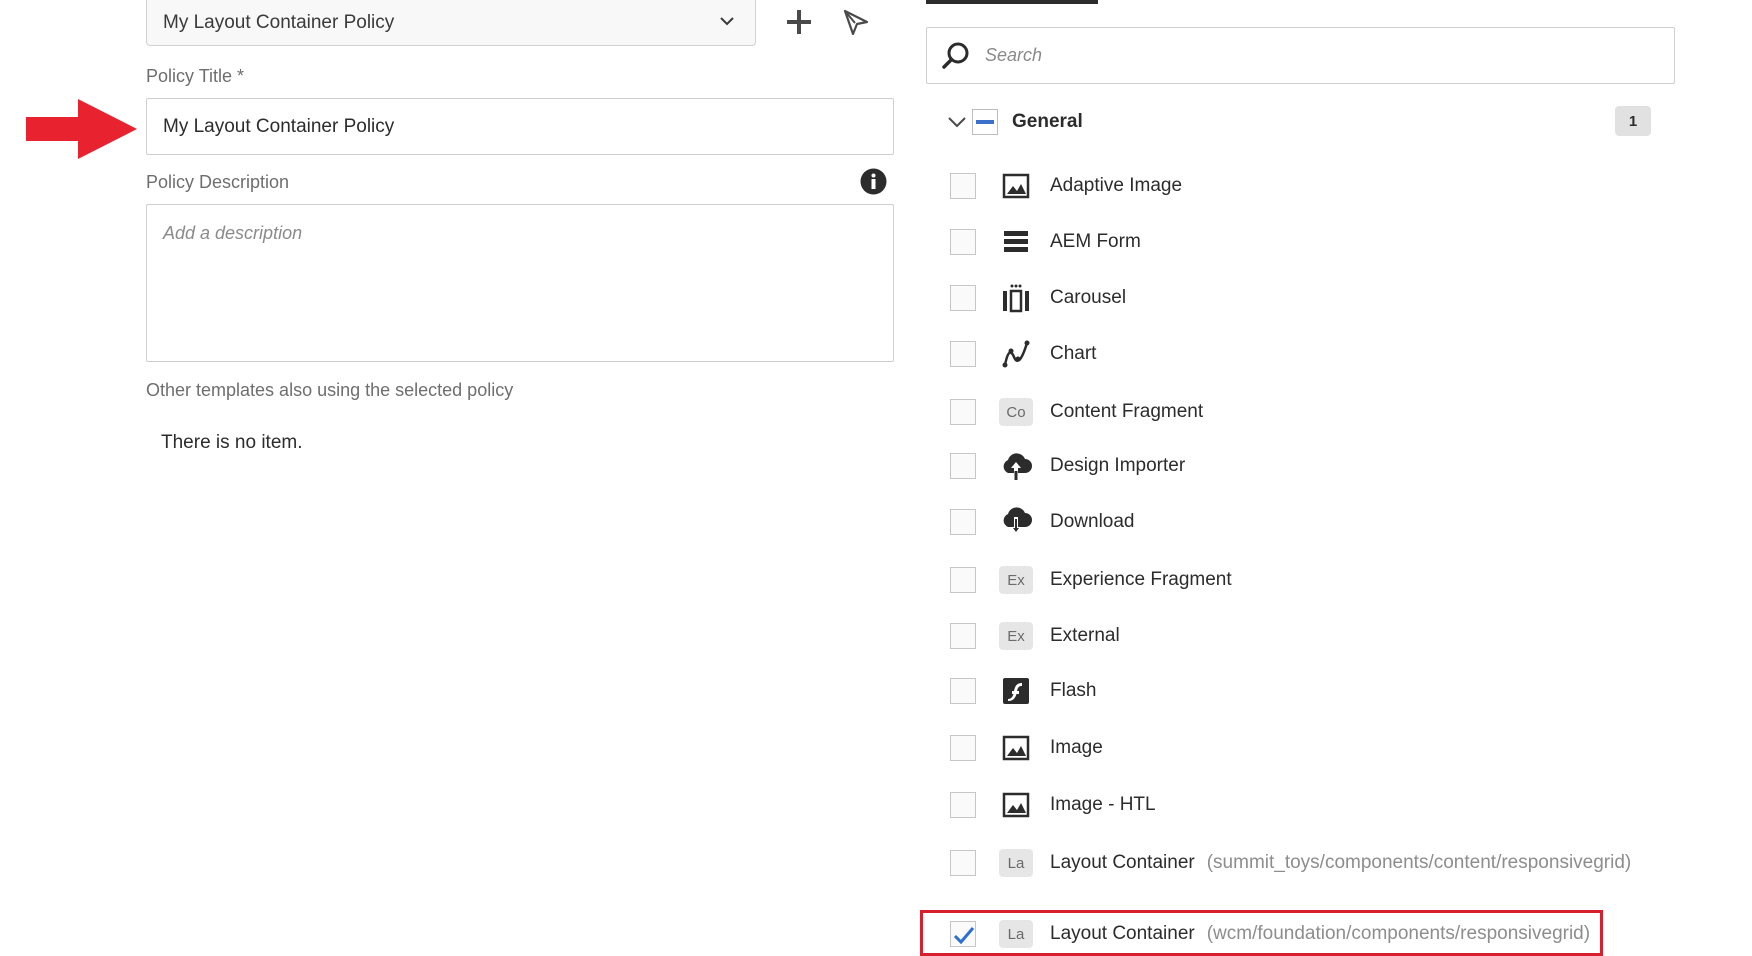  What do you see at coordinates (1016, 863) in the screenshot?
I see `layout-container-abbr-icon: La` at bounding box center [1016, 863].